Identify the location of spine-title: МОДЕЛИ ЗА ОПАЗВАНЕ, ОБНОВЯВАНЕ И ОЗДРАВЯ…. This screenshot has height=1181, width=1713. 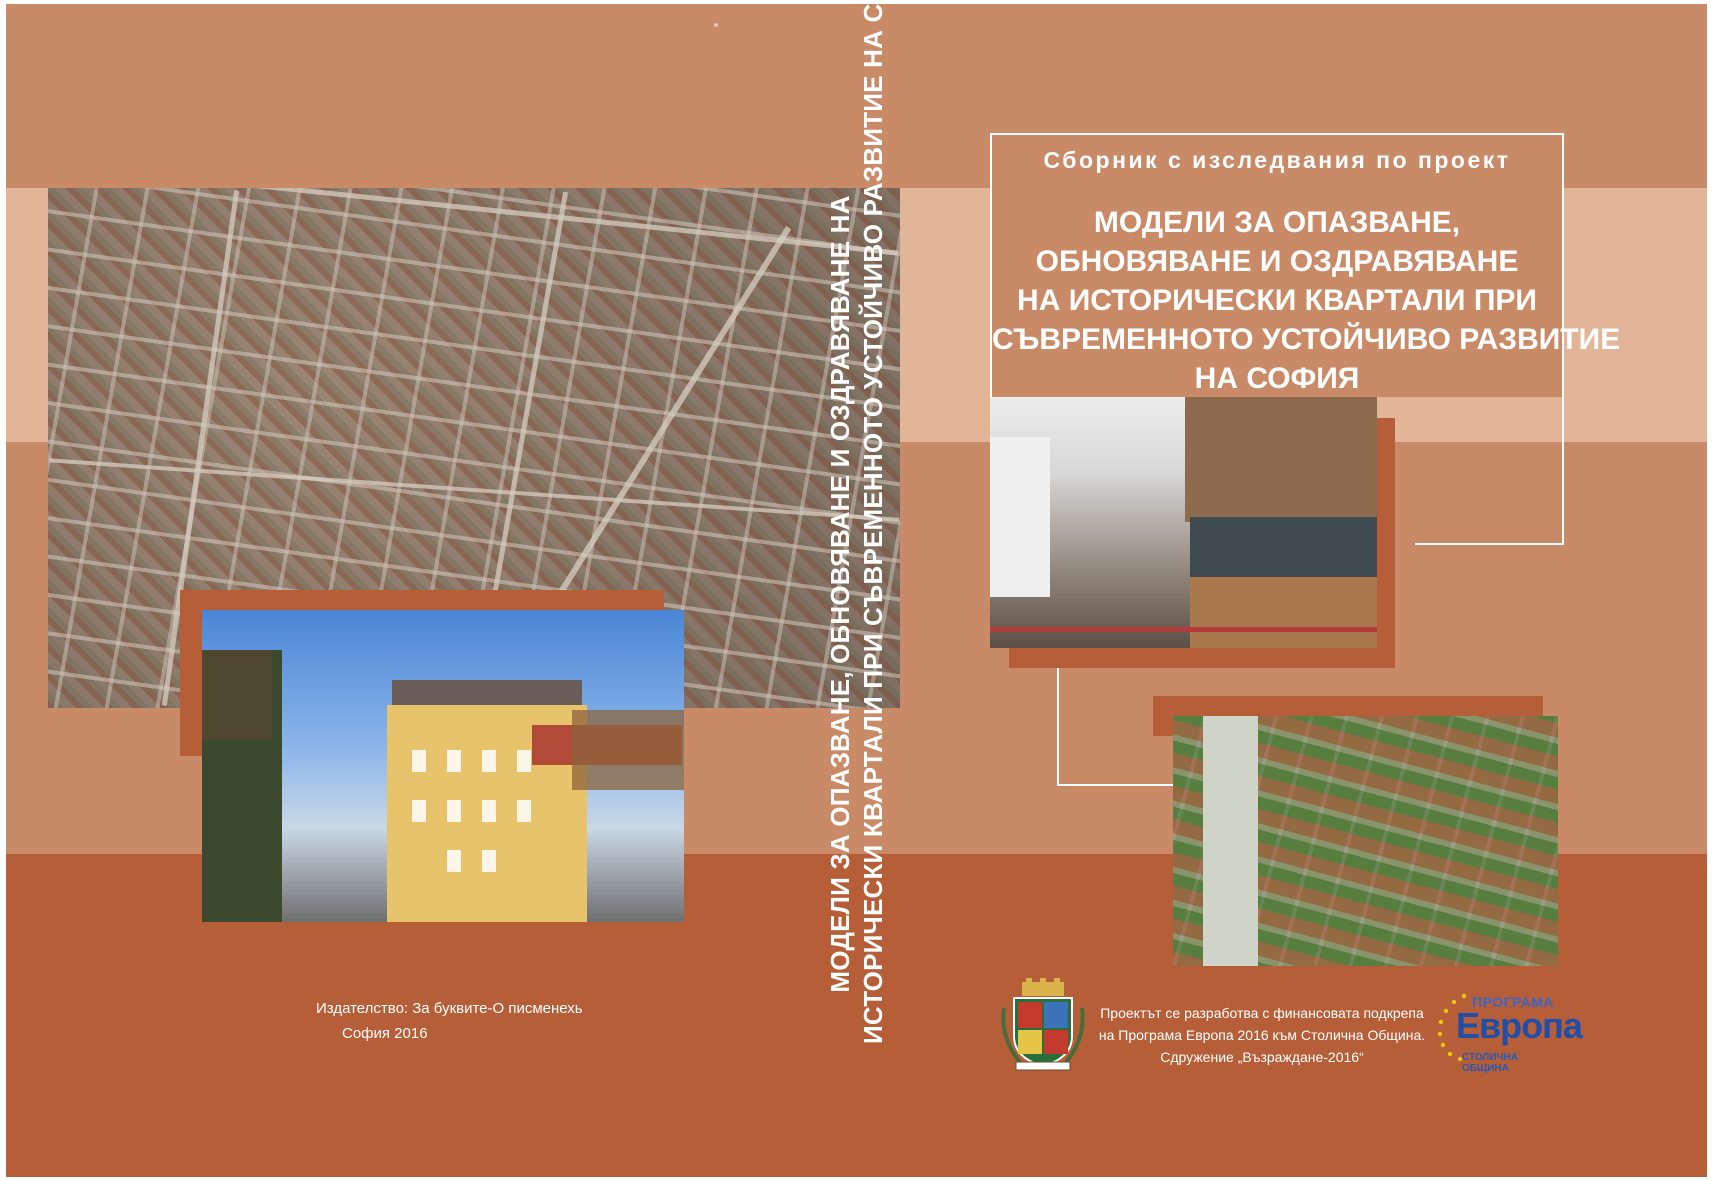
(859, 524).